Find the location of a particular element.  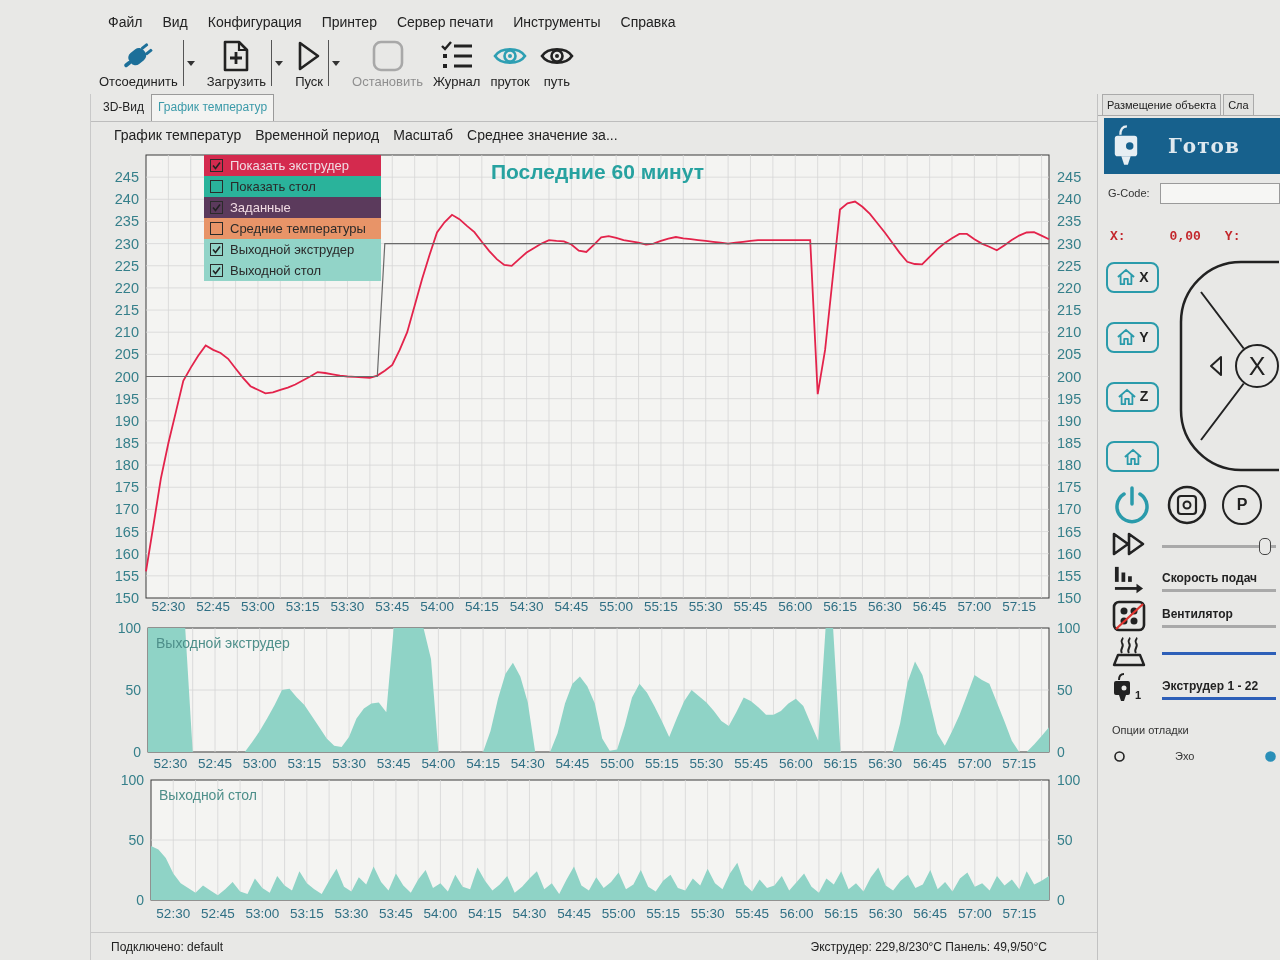

printer-status: Готов is located at coordinates (1204, 146).